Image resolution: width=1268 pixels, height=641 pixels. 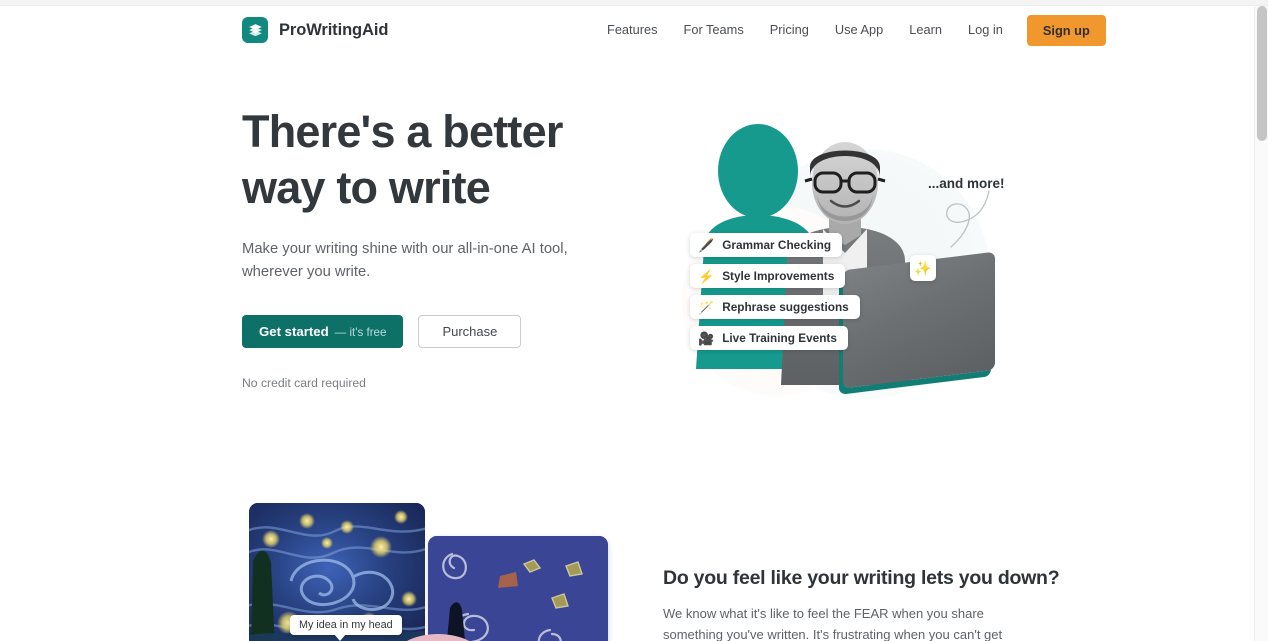 I want to click on page-scrollbar, so click(x=1261, y=323).